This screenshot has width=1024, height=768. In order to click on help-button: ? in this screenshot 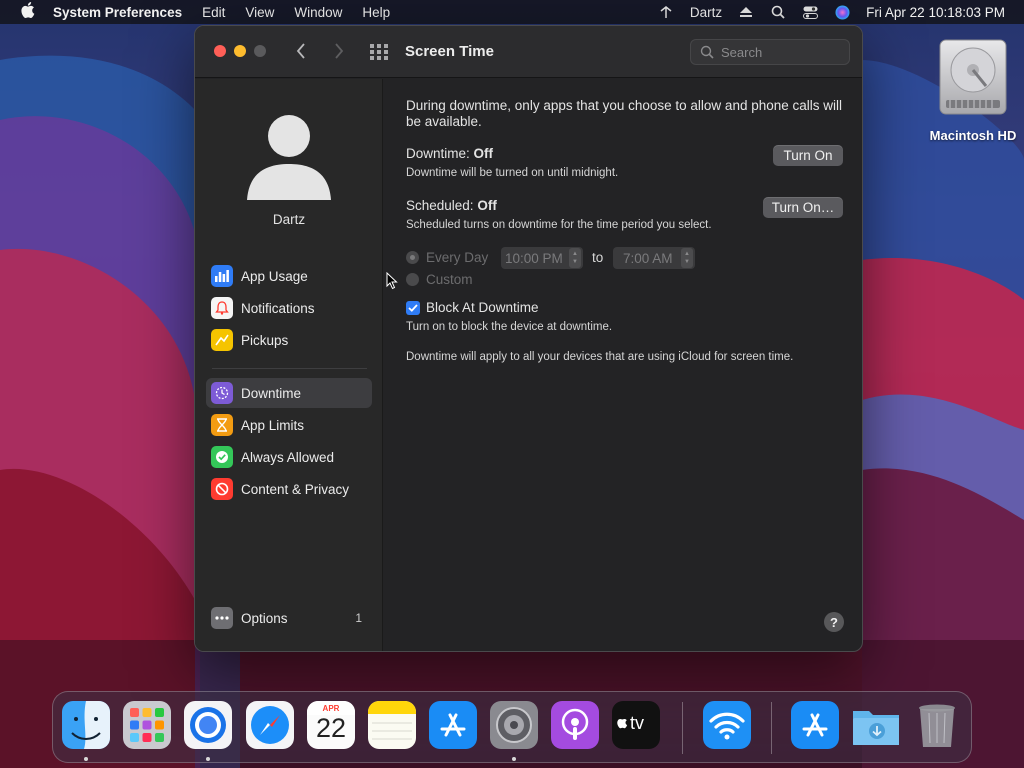, I will do `click(834, 622)`.